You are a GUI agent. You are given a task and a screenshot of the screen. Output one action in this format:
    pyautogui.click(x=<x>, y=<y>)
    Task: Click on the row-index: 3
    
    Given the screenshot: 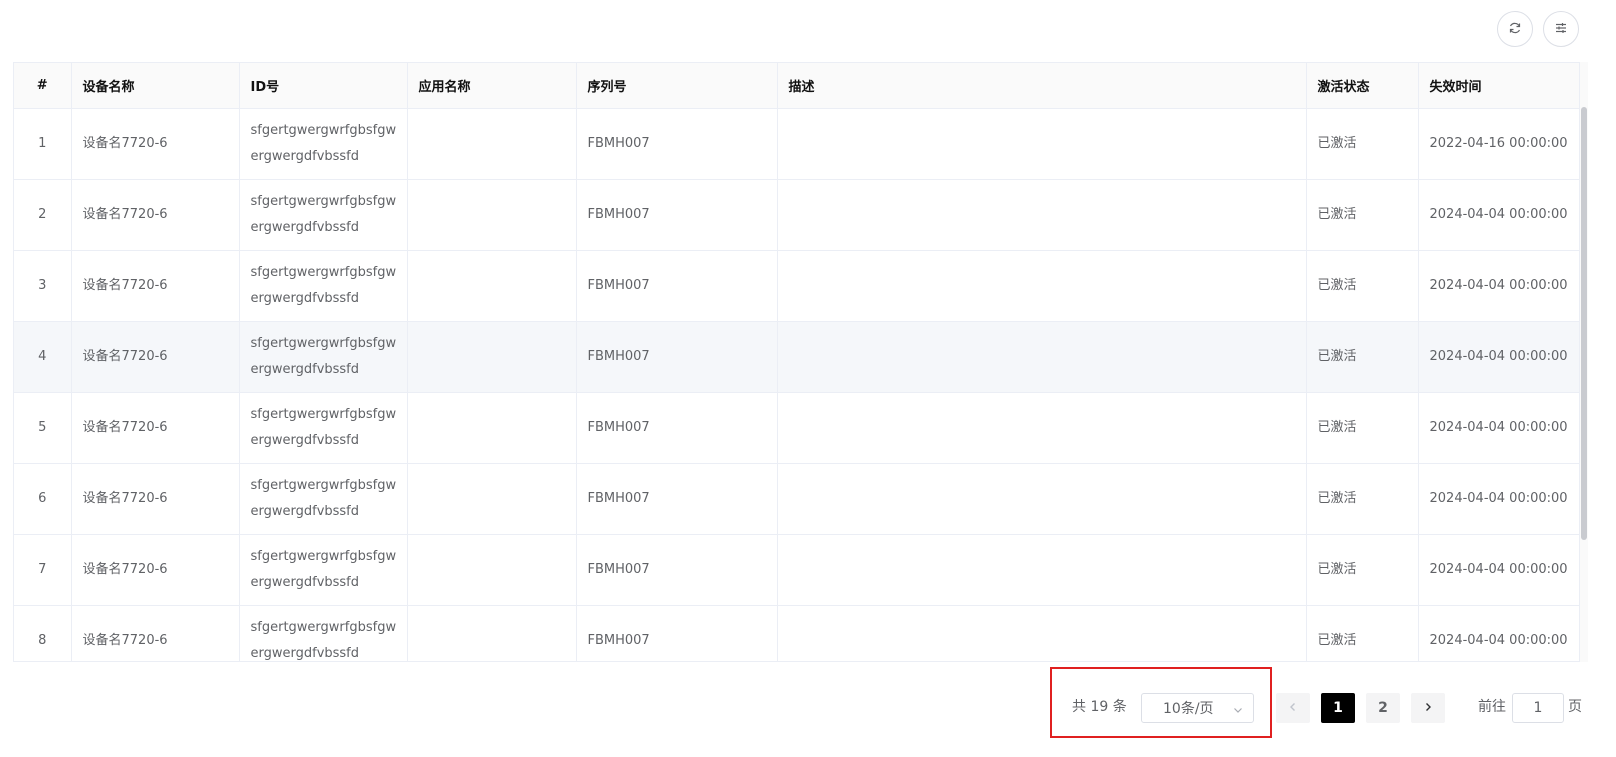 What is the action you would take?
    pyautogui.click(x=43, y=286)
    